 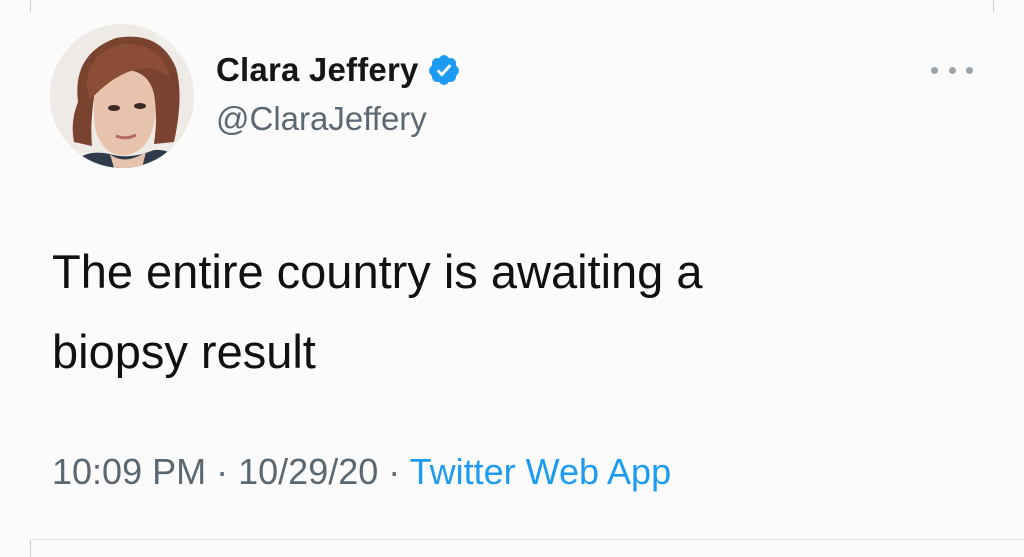 I want to click on verified-badge-icon, so click(x=444, y=70).